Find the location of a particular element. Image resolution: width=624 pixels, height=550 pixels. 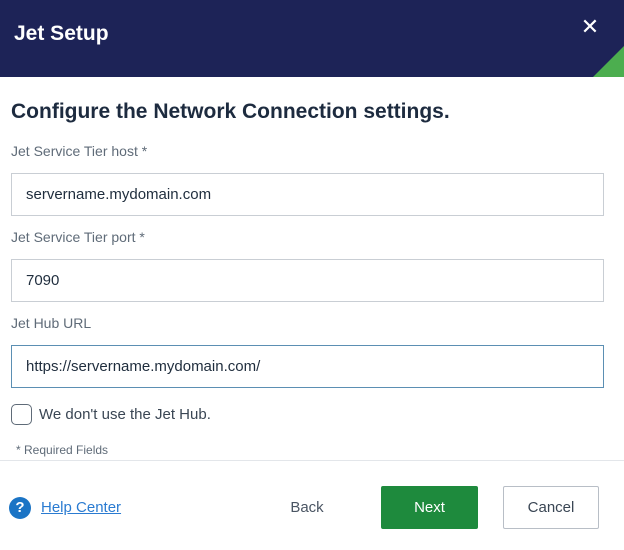

hub-url-label: Jet Hub URL is located at coordinates (51, 323).